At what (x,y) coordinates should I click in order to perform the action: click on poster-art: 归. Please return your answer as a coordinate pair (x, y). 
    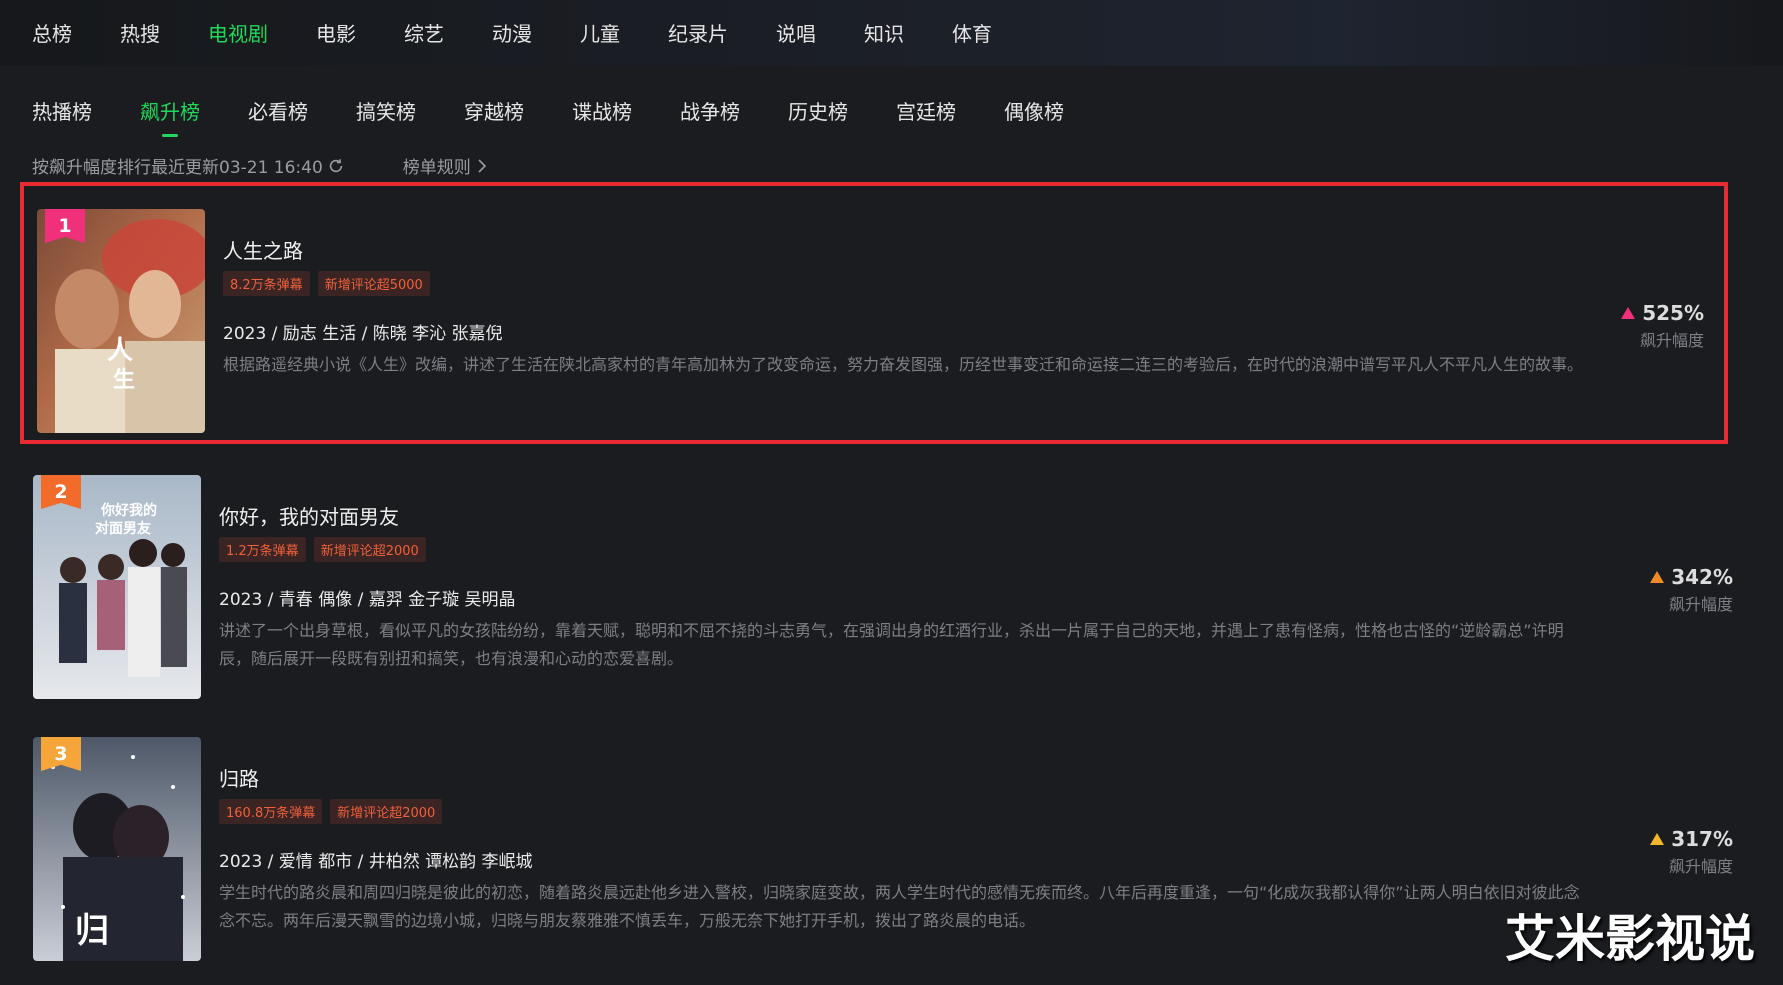
    Looking at the image, I should click on (117, 849).